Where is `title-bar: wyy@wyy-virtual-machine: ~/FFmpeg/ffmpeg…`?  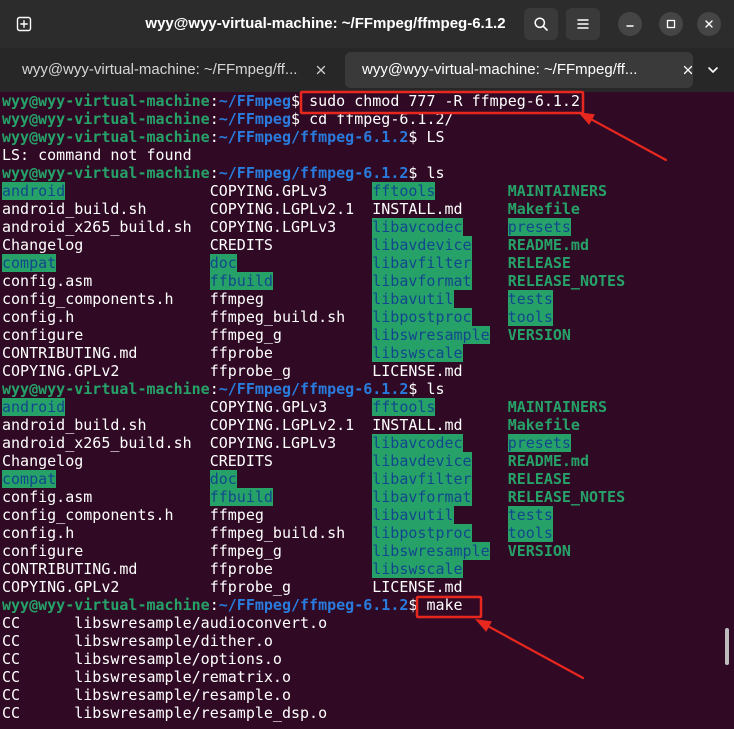
title-bar: wyy@wyy-virtual-machine: ~/FFmpeg/ffmpeg… is located at coordinates (367, 24).